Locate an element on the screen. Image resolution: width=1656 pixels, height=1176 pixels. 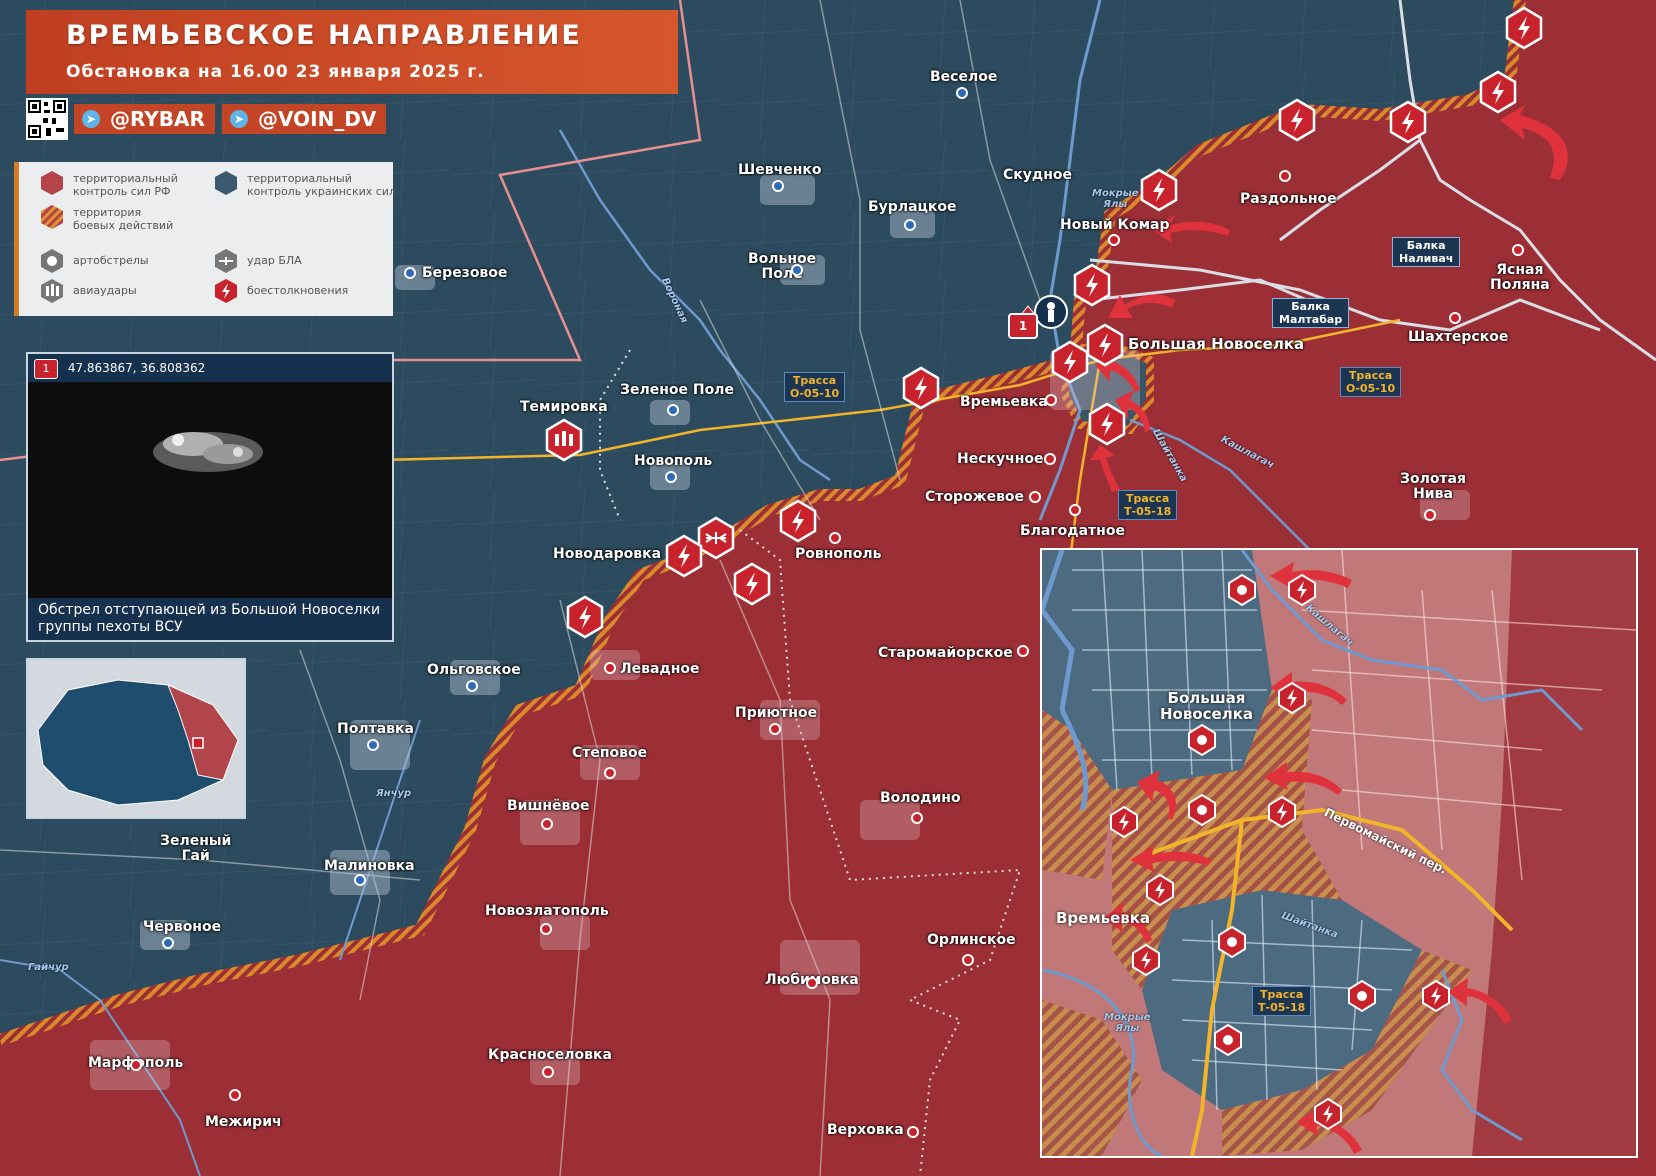
settlement-skudnoe: Скудное is located at coordinates (1037, 175).